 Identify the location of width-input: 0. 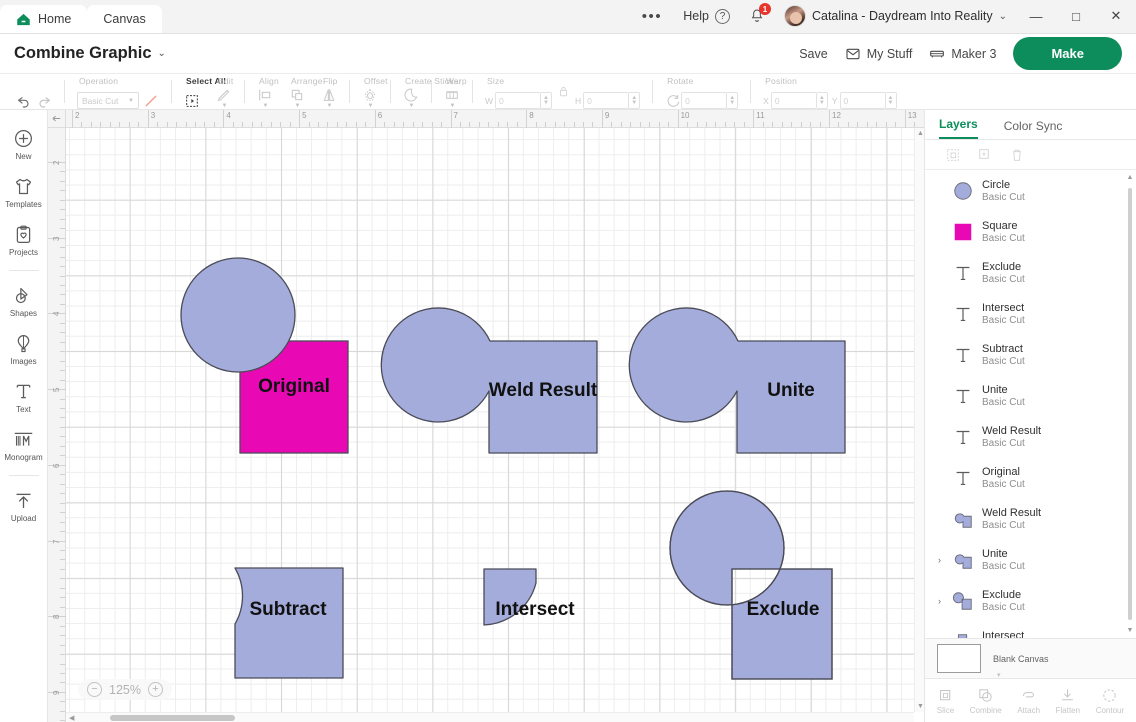
(518, 100).